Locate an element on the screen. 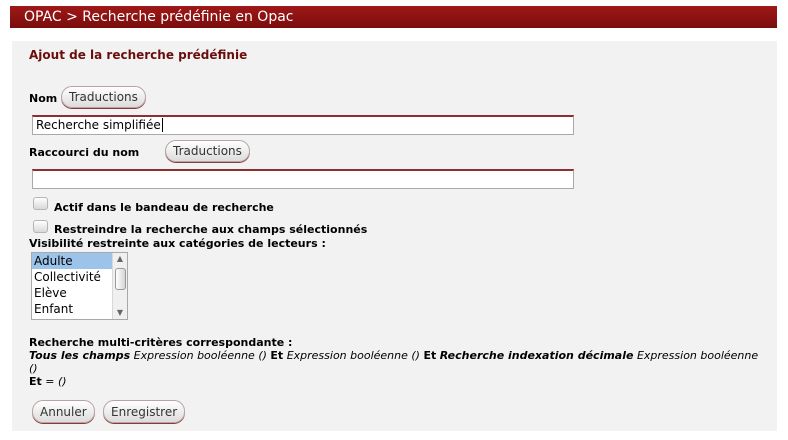 The height and width of the screenshot is (440, 788). page-header: OPAC > Recherche prédéfinie en Opac is located at coordinates (393, 17).